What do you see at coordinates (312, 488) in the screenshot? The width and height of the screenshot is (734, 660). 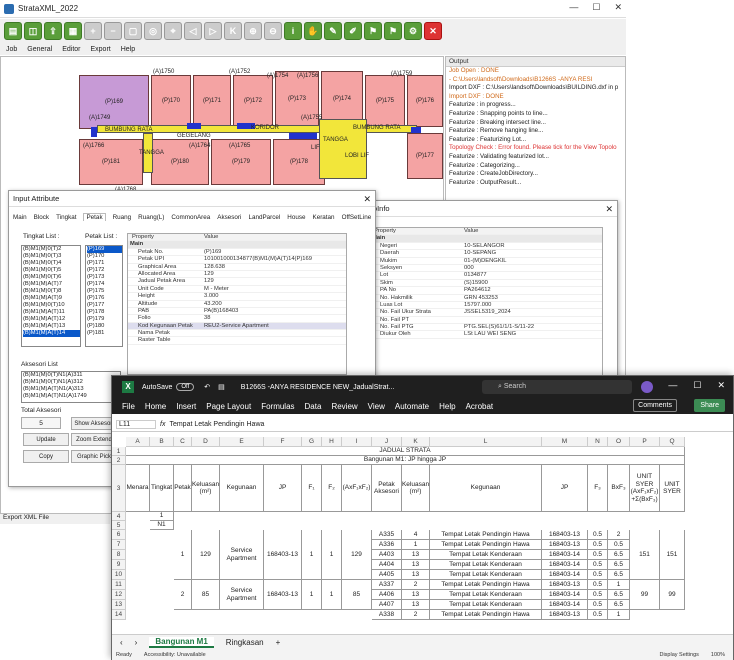 I see `column-heading: F₁` at bounding box center [312, 488].